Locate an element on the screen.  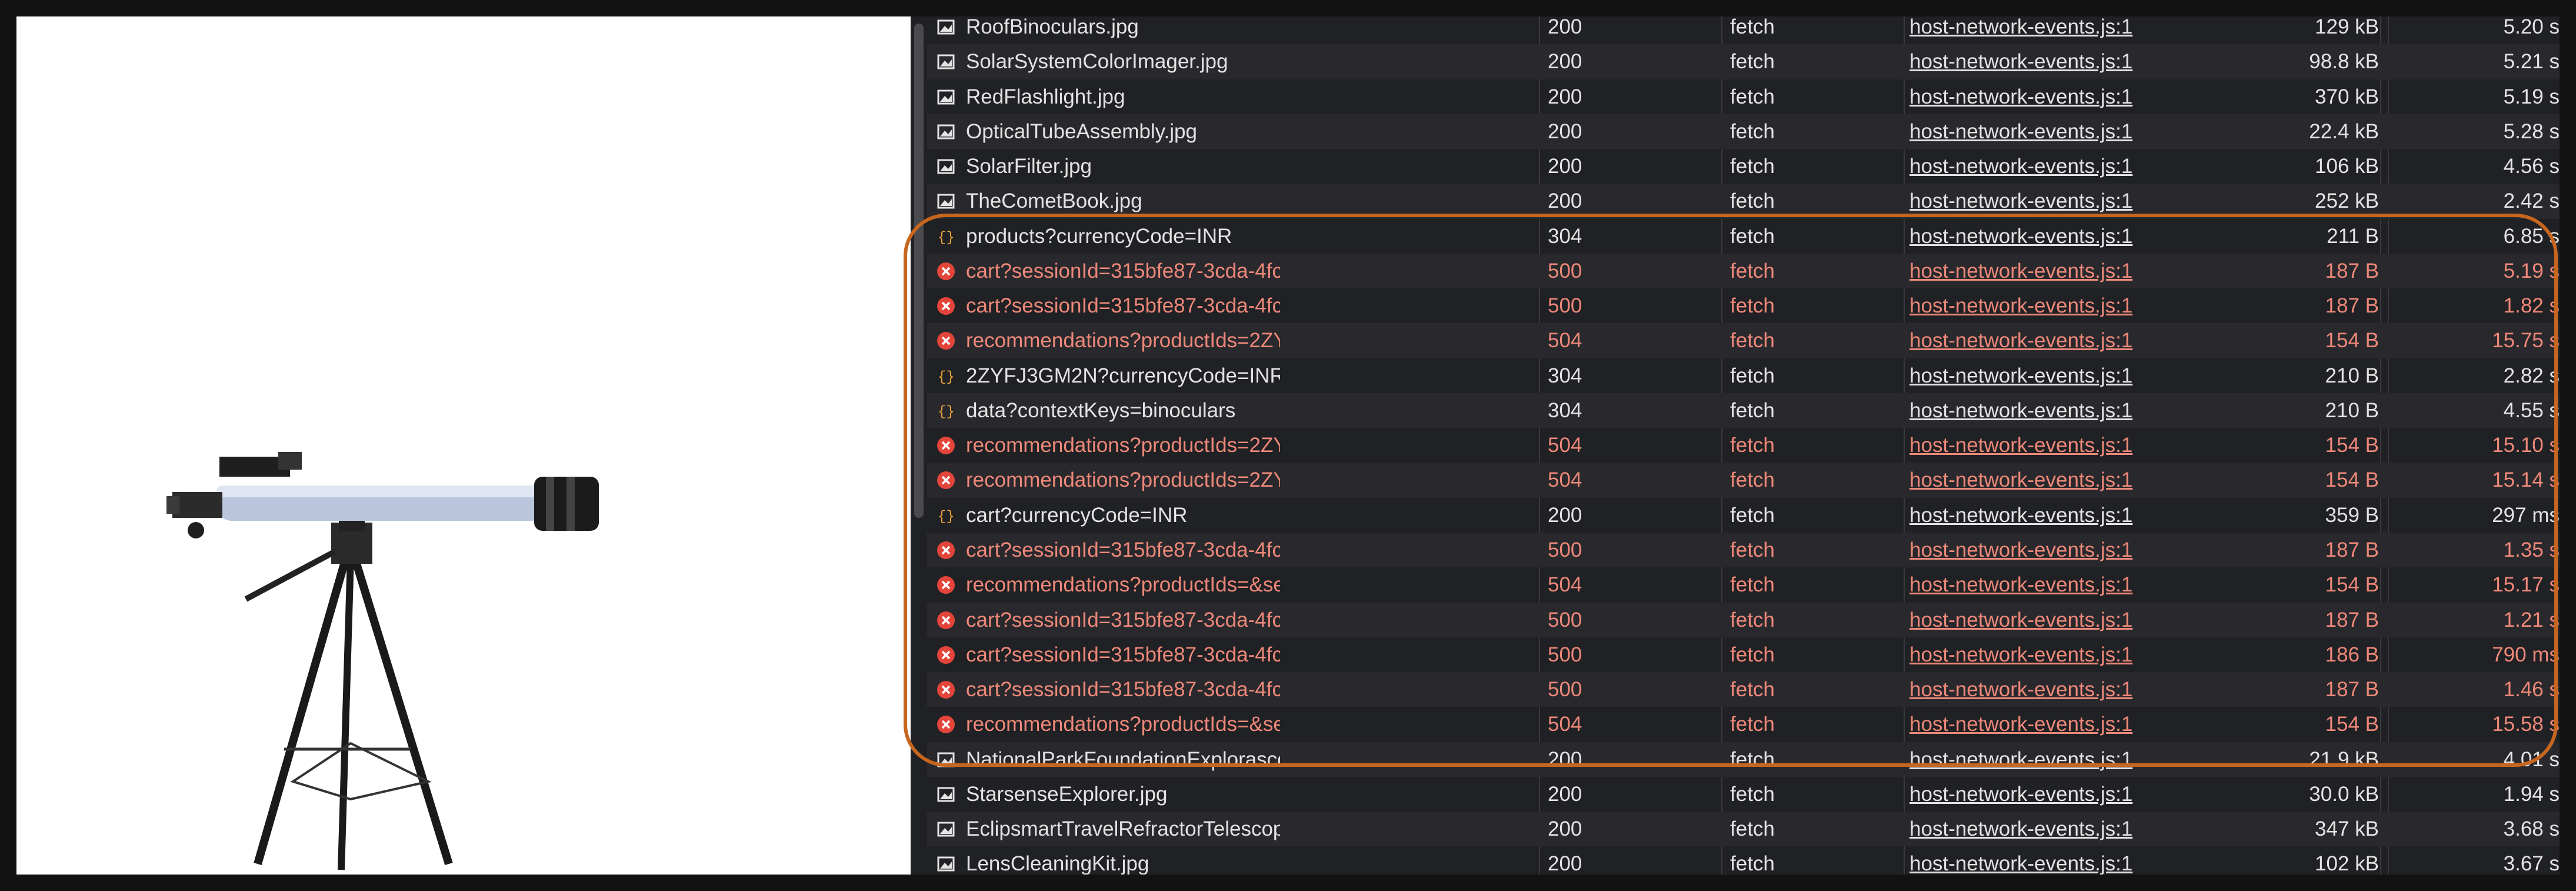
request-name: products?currencyCode=INR is located at coordinates (1099, 236).